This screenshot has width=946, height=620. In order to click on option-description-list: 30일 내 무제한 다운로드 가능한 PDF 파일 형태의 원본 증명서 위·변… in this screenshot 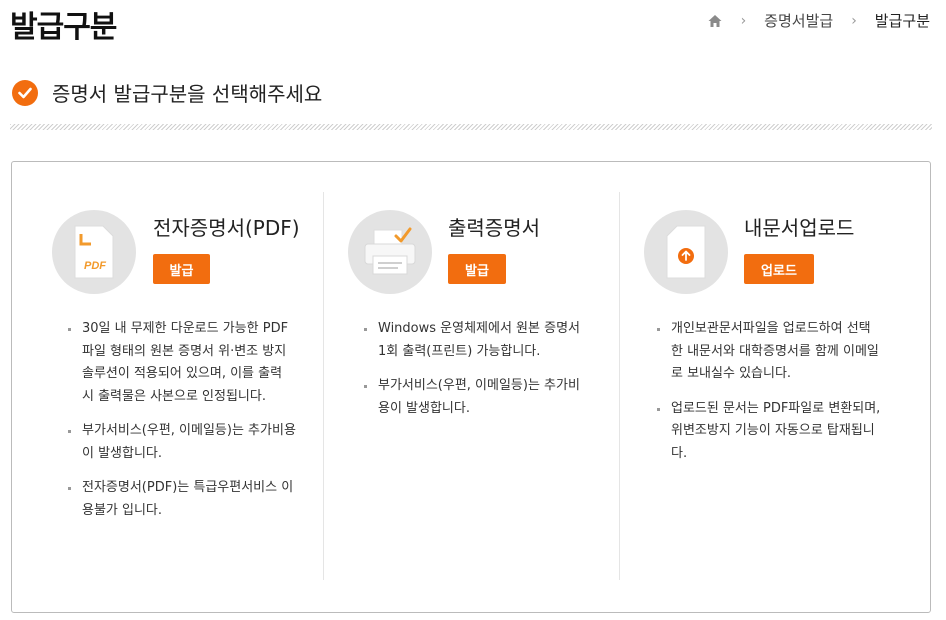, I will do `click(183, 426)`.